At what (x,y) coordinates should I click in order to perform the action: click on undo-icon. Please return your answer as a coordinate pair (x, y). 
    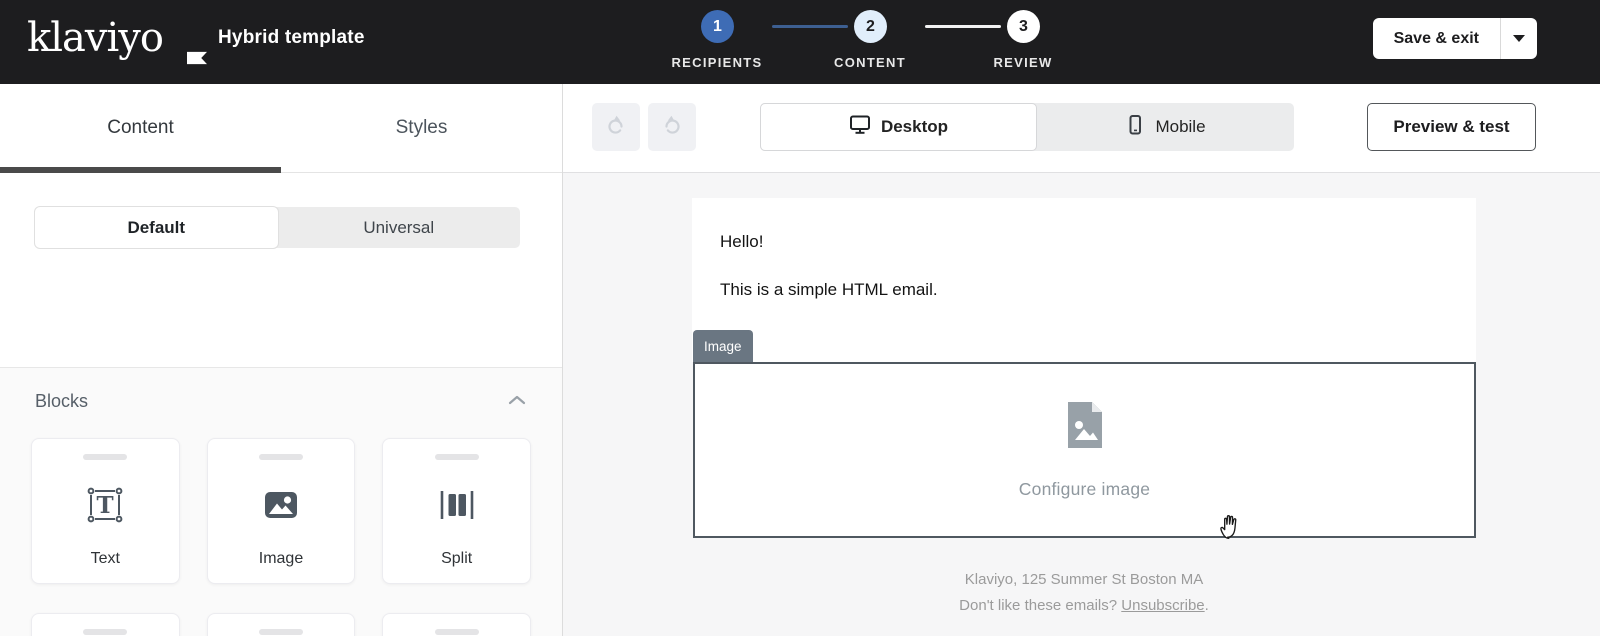
    Looking at the image, I should click on (616, 127).